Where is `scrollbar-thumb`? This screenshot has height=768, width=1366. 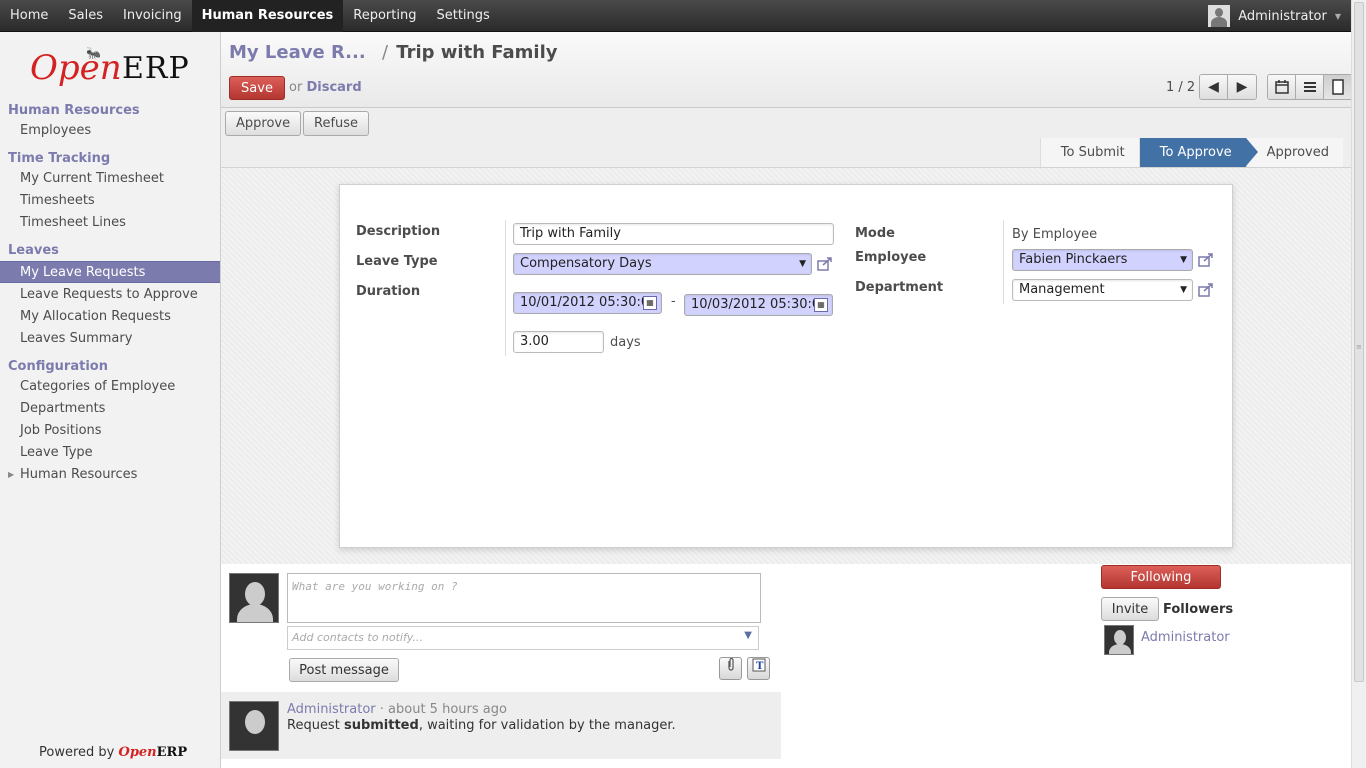 scrollbar-thumb is located at coordinates (1359, 342).